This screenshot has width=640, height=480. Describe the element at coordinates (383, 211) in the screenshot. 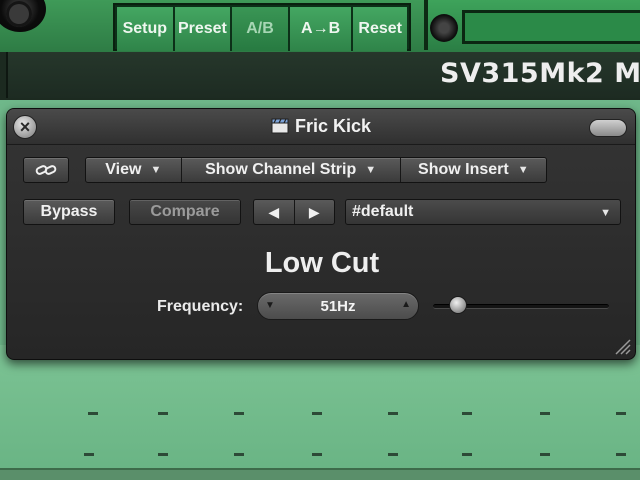

I see `preset-select-value: #default` at that location.